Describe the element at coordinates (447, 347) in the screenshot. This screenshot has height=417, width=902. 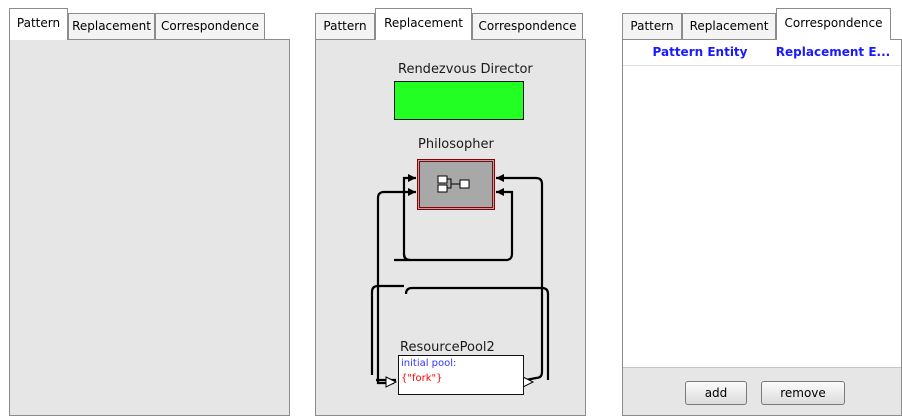
I see `pool-label: ResourcePool2` at that location.